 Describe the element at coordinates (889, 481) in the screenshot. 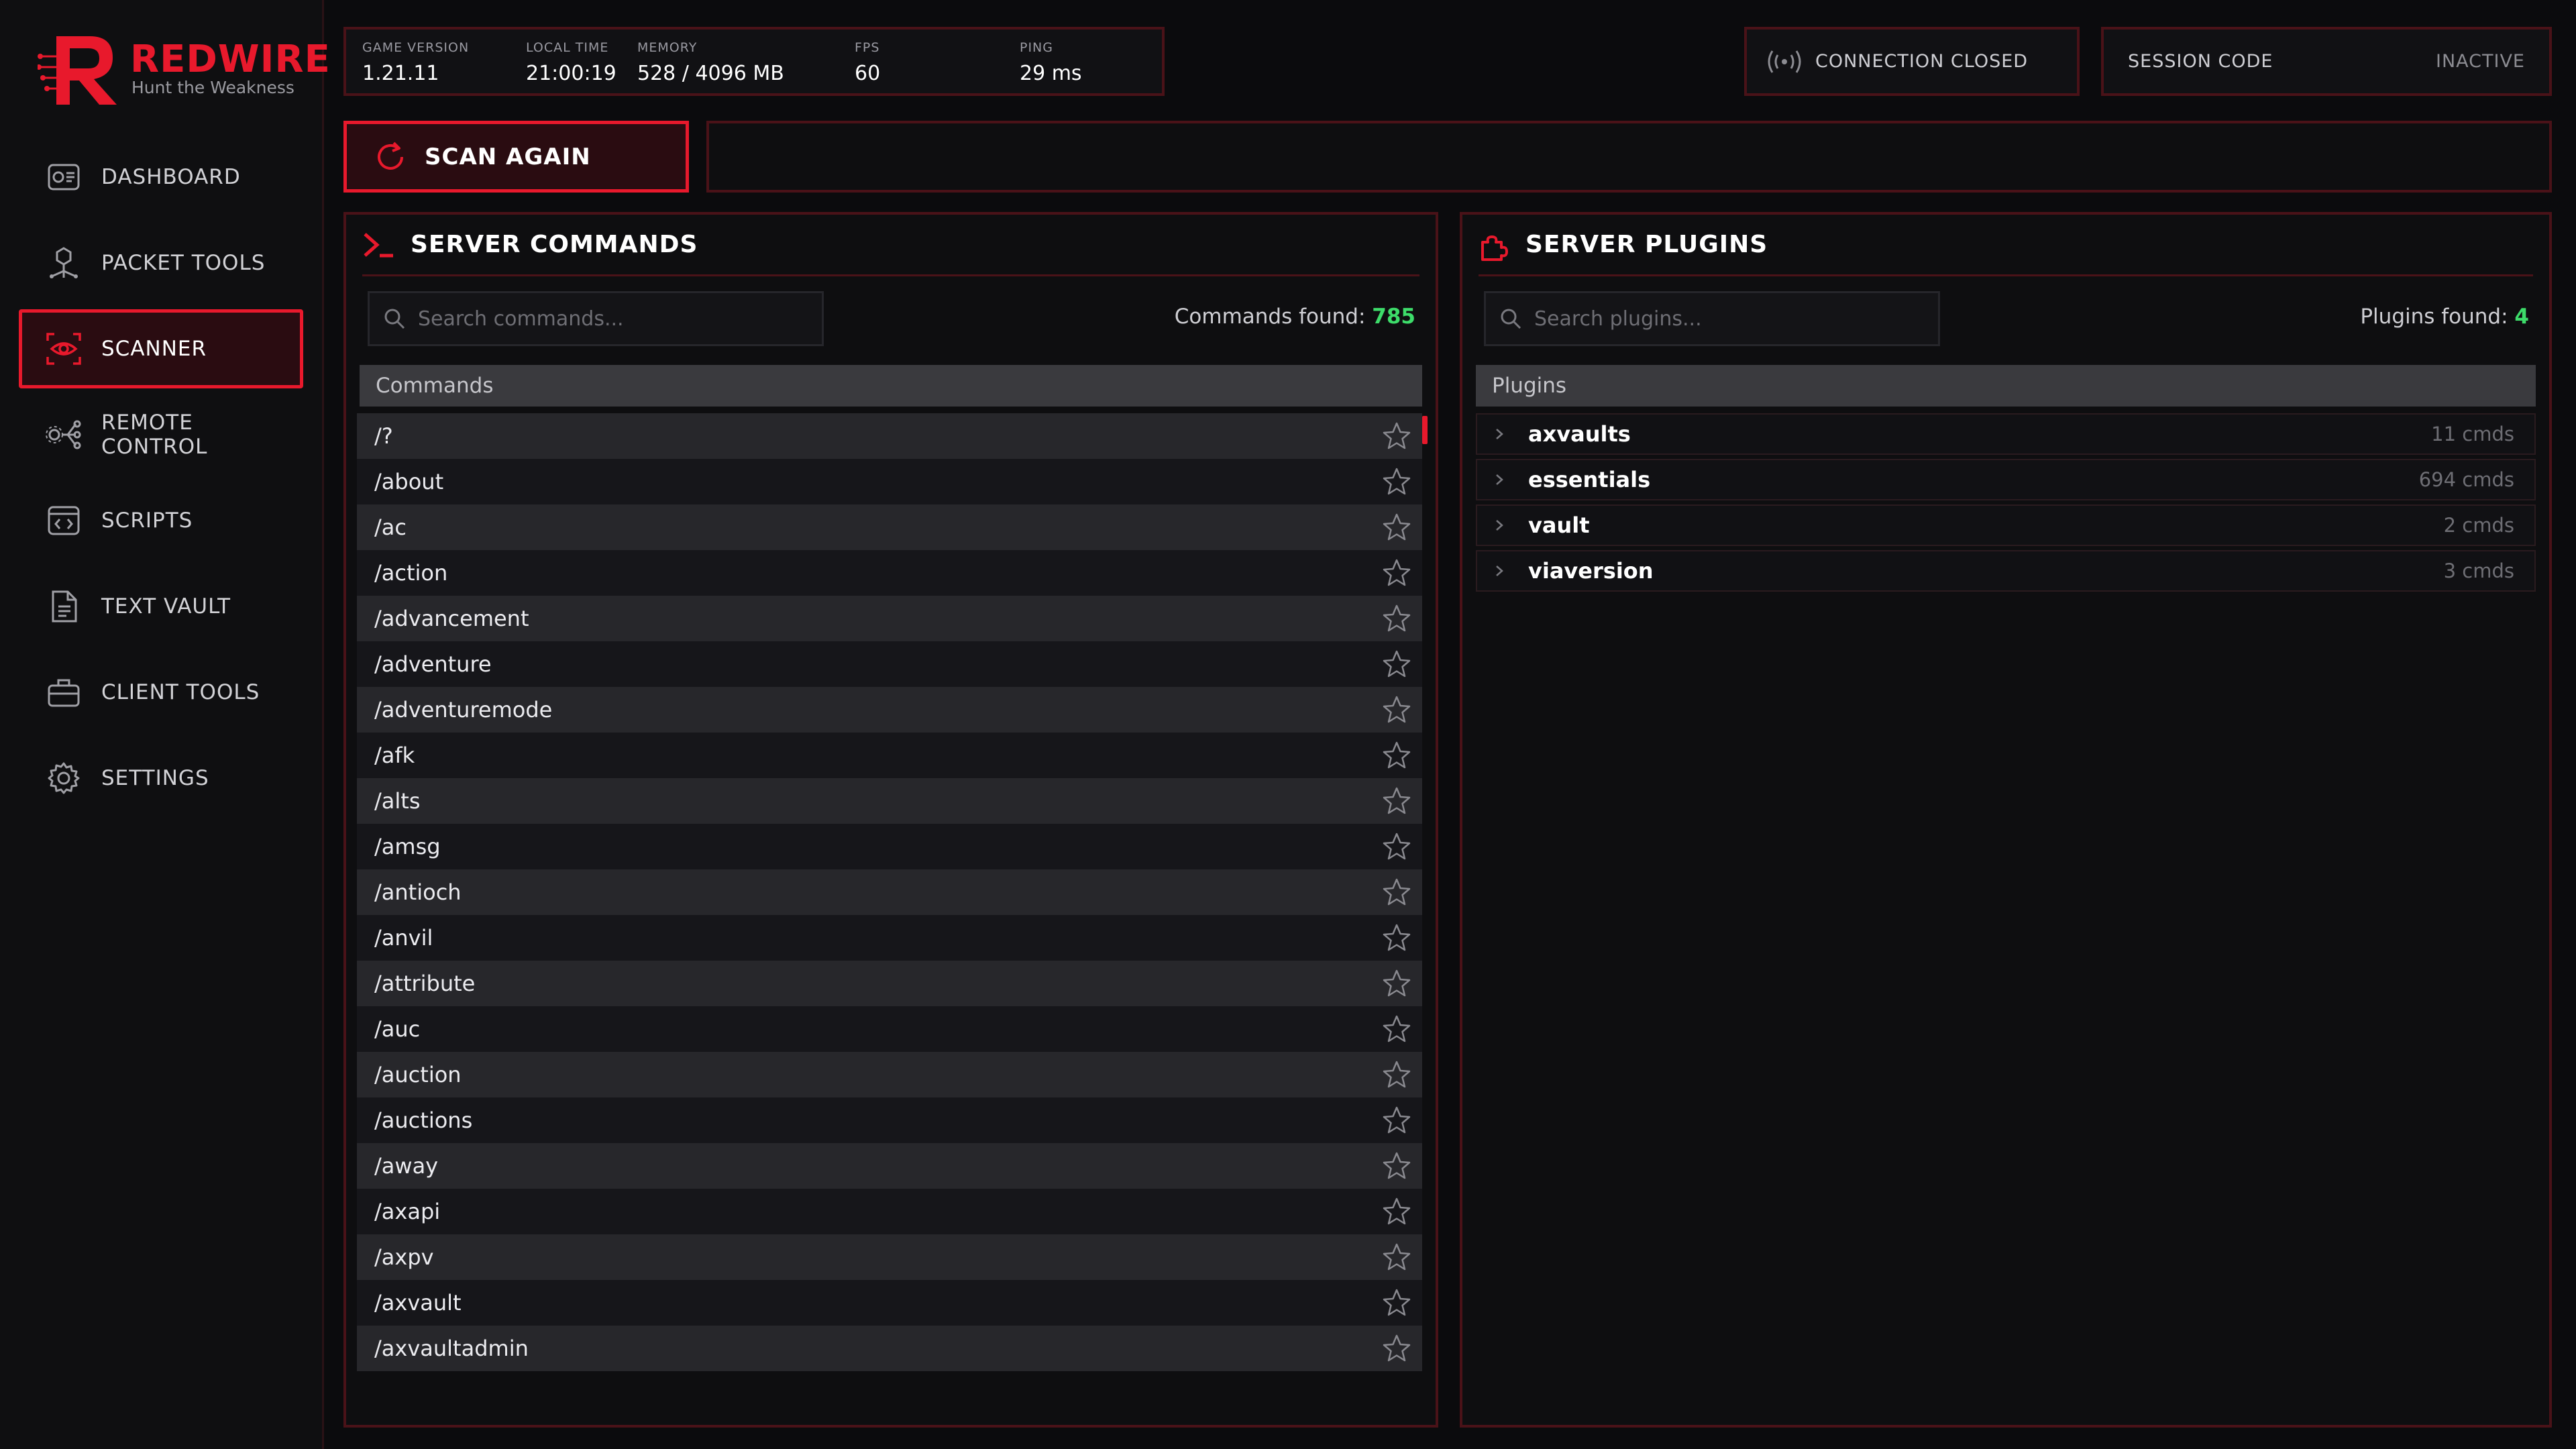

I see `command-row: /about` at that location.